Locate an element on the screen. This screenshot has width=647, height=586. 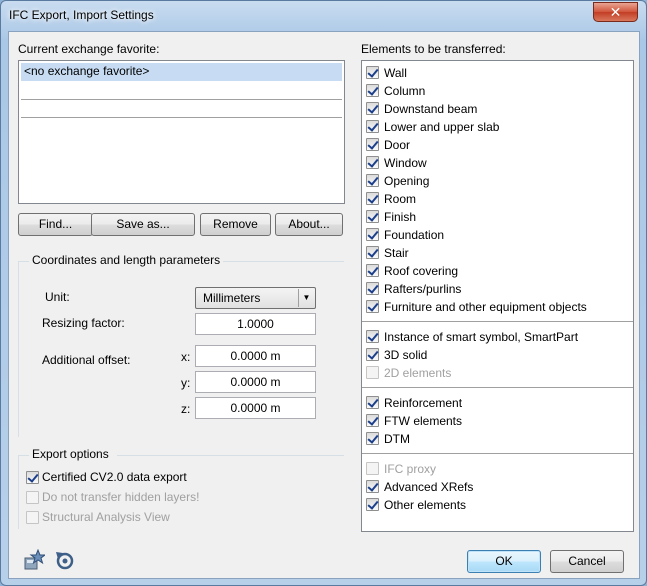
element-label: Finish is located at coordinates (400, 217).